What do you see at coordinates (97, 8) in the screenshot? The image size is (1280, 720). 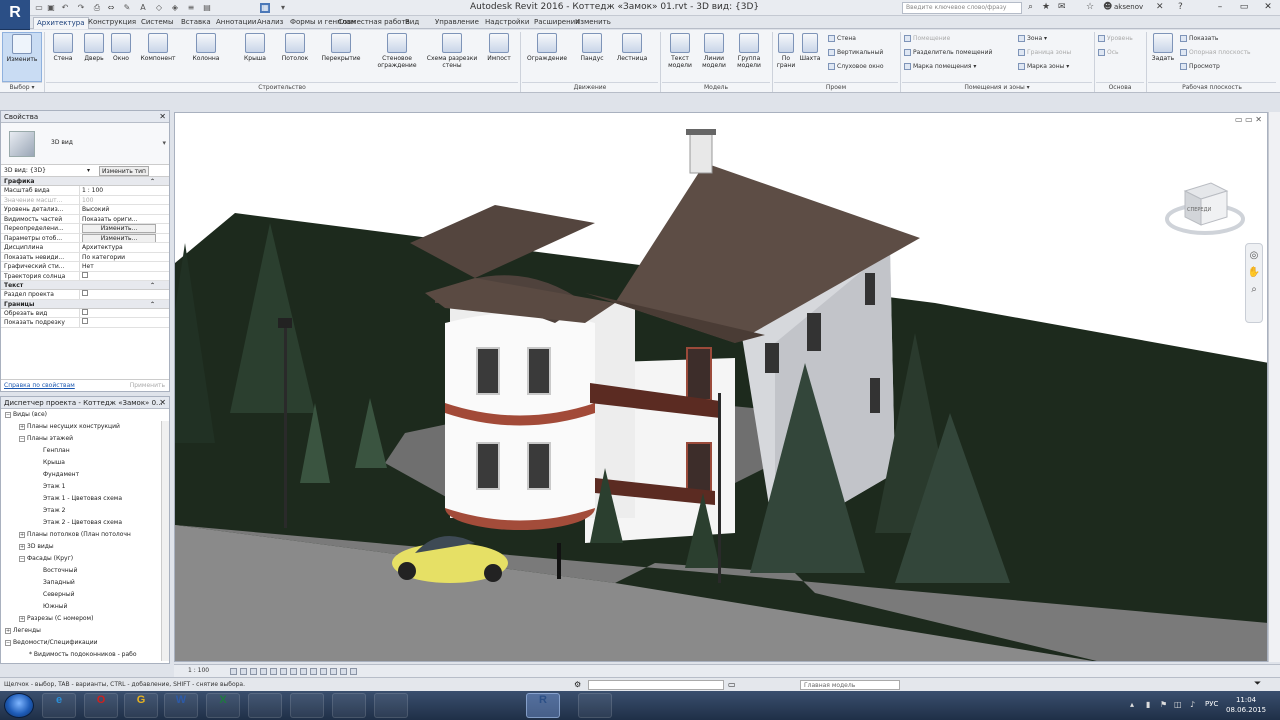 I see `print-icon: ⎙` at bounding box center [97, 8].